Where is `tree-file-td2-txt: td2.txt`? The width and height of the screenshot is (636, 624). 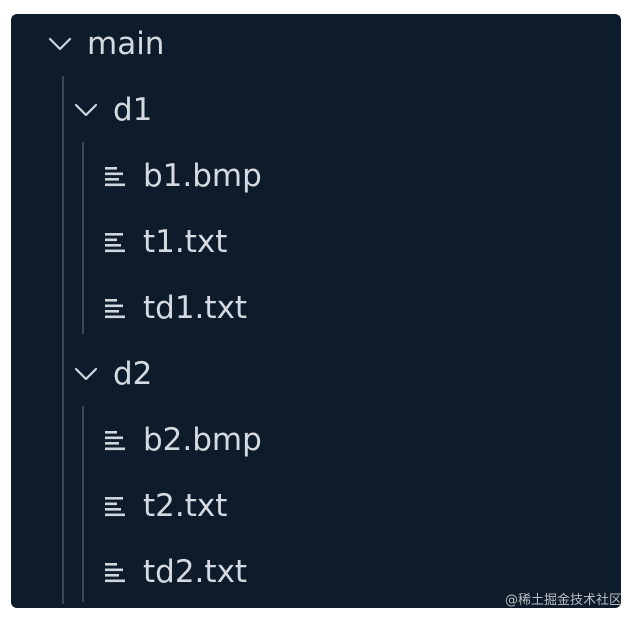
tree-file-td2-txt: td2.txt is located at coordinates (175, 572).